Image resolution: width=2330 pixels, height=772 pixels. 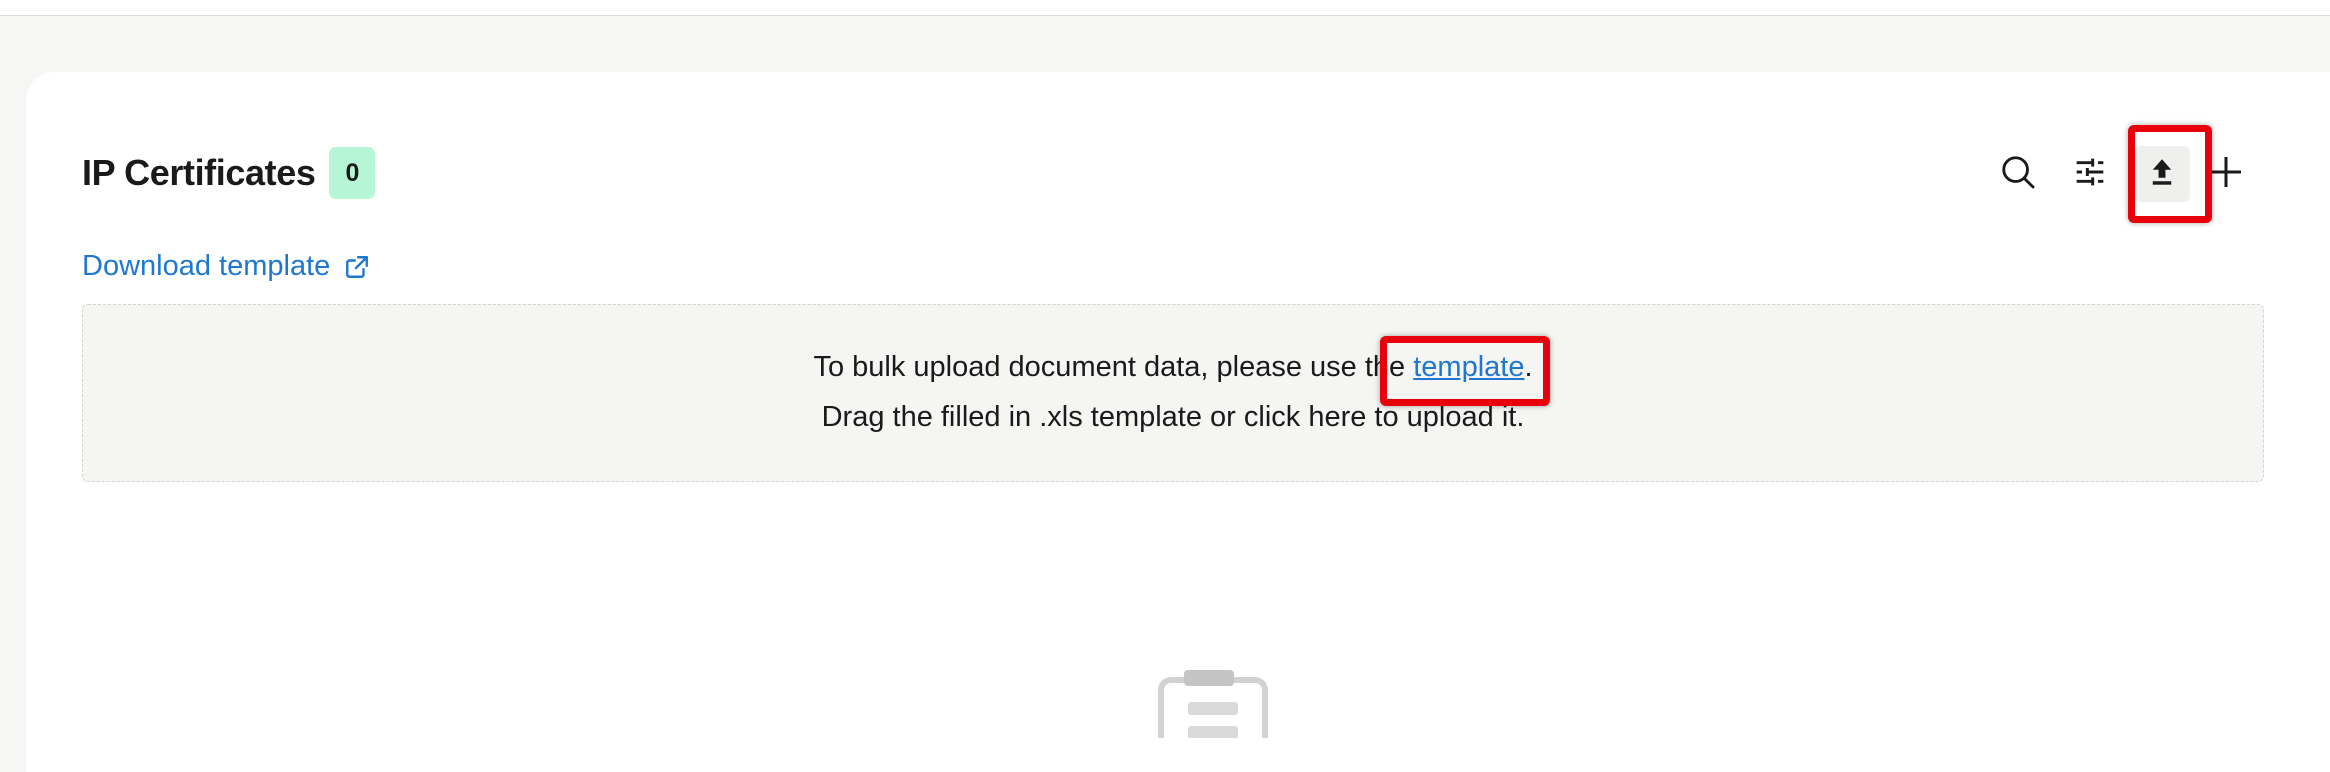 What do you see at coordinates (357, 267) in the screenshot?
I see `external-link-icon` at bounding box center [357, 267].